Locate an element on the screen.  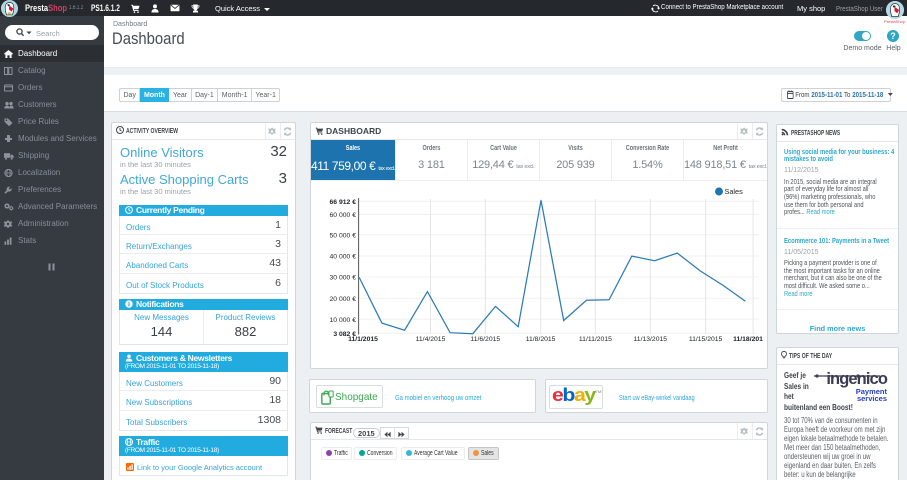
svg-text: 11/18/201 is located at coordinates (748, 339).